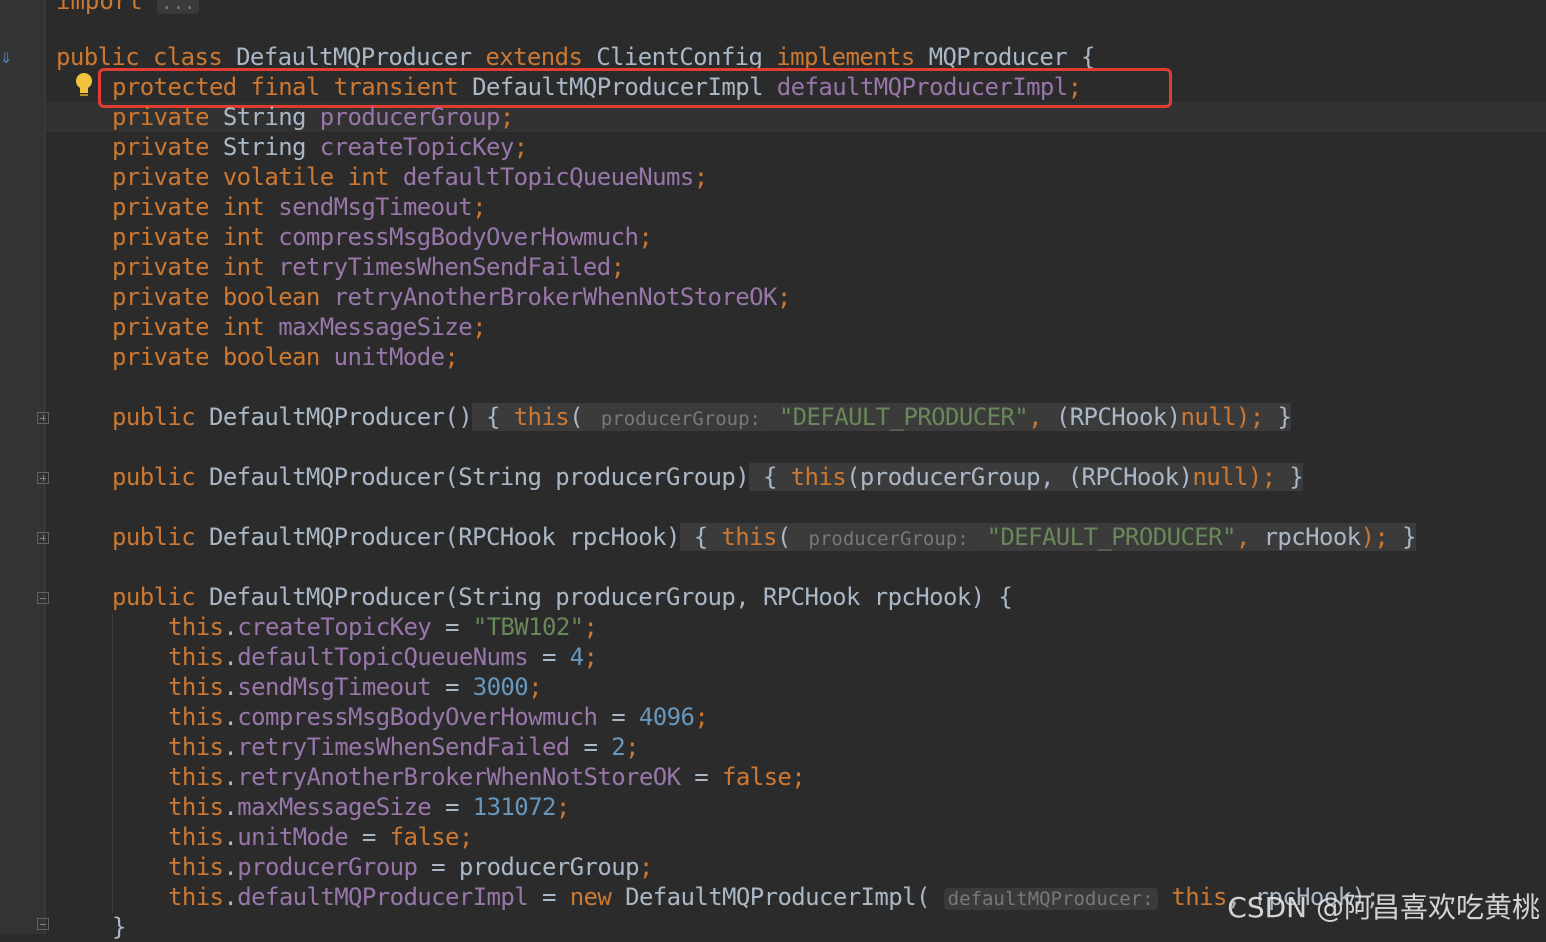 This screenshot has height=942, width=1546. I want to click on lightbulb-icon, so click(84, 85).